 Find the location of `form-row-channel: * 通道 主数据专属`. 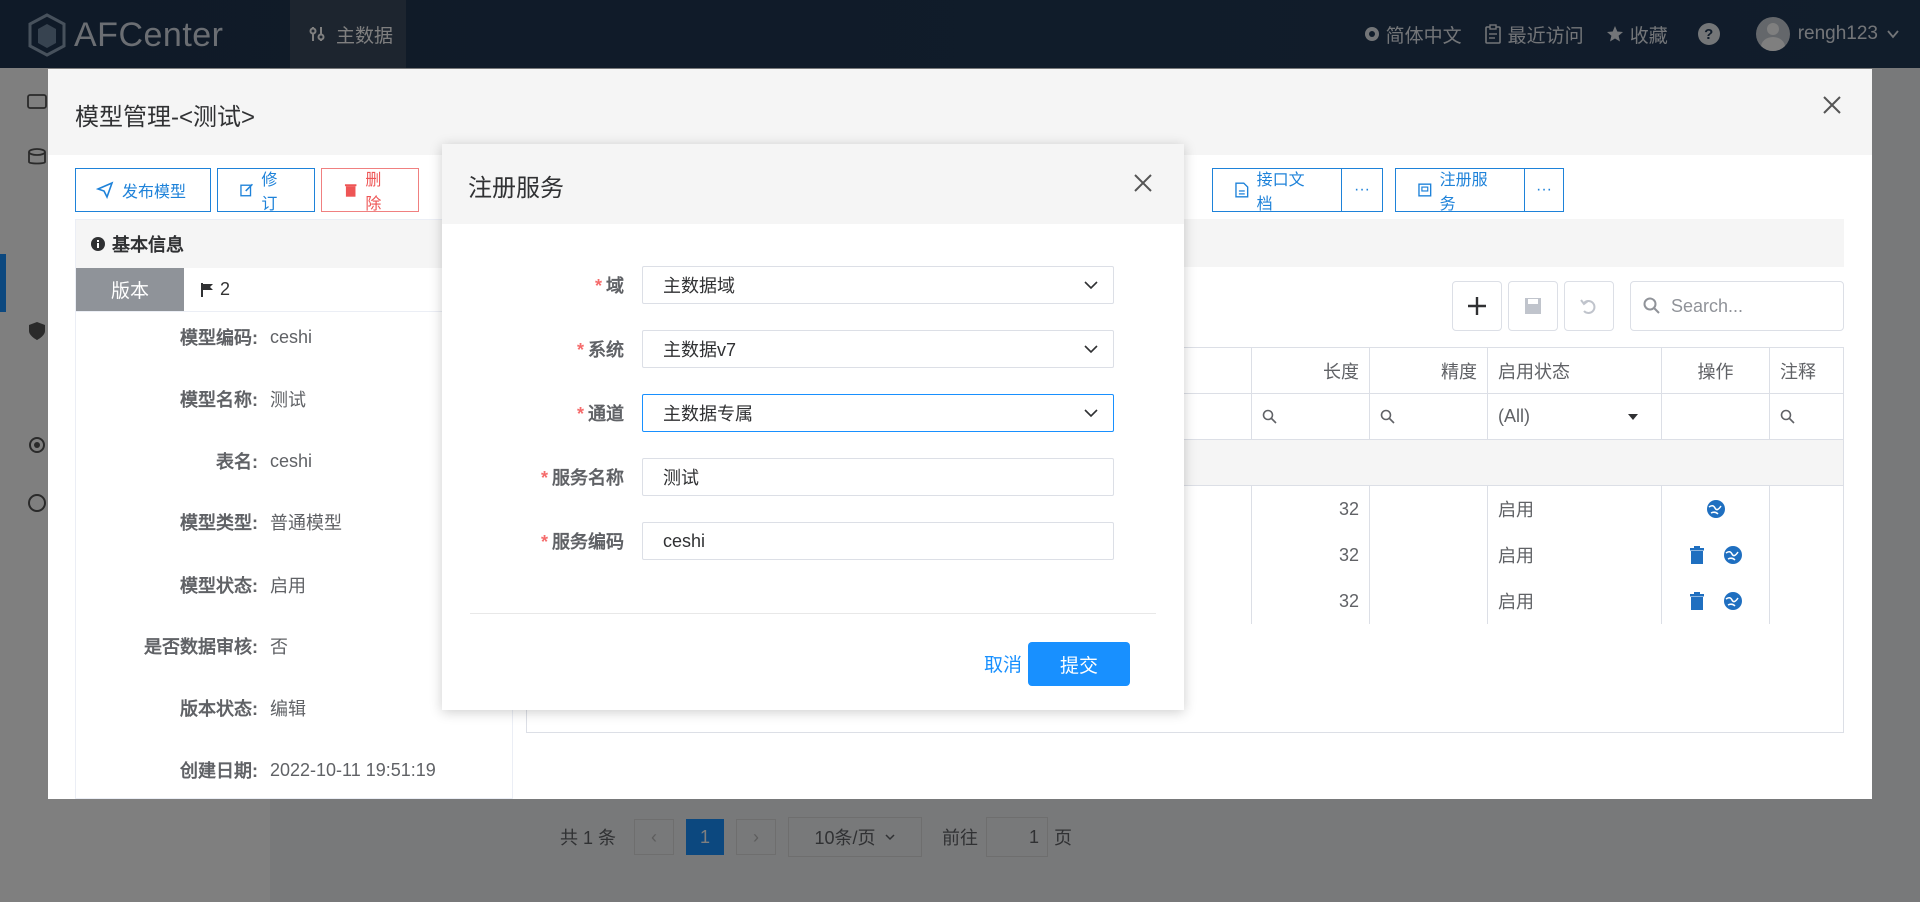

form-row-channel: * 通道 主数据专属 is located at coordinates (813, 413).